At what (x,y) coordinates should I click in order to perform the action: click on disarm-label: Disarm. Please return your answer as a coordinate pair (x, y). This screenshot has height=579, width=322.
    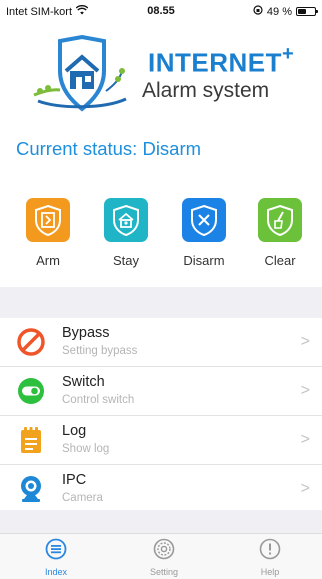
    Looking at the image, I should click on (204, 260).